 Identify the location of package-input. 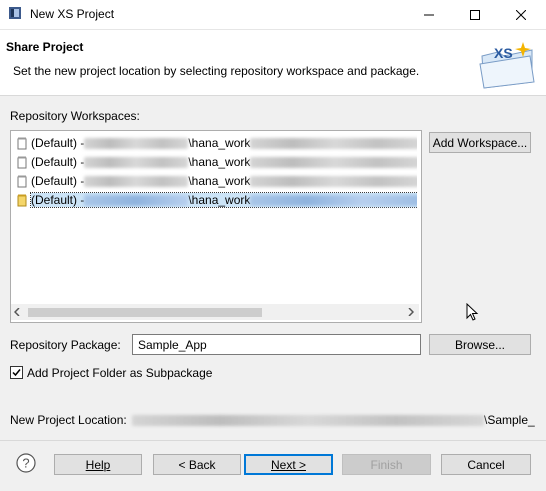
(276, 344).